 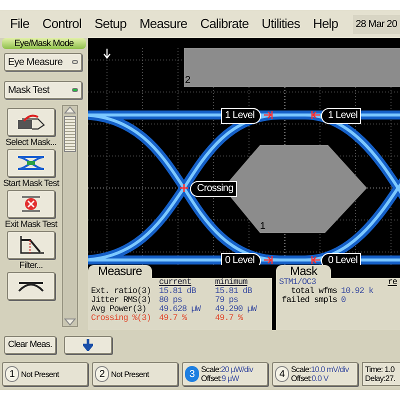 What do you see at coordinates (325, 24) in the screenshot?
I see `menu-item: Help` at bounding box center [325, 24].